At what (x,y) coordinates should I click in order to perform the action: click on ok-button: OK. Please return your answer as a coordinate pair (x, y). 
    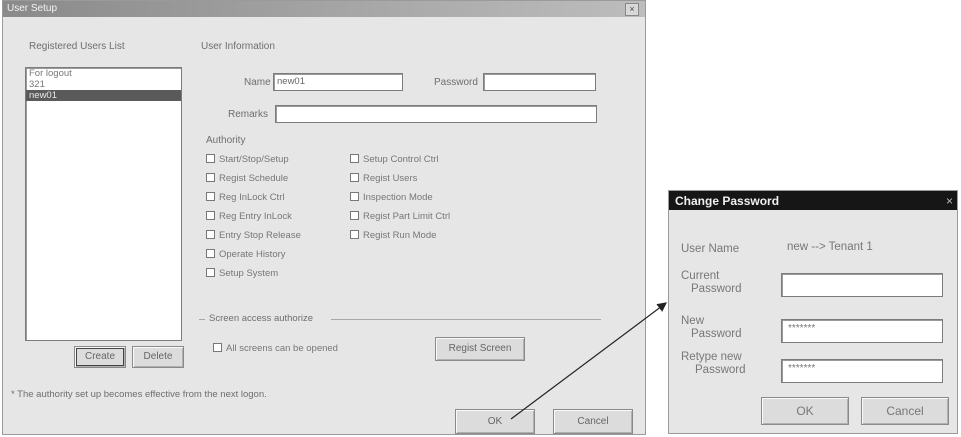
    Looking at the image, I should click on (805, 411).